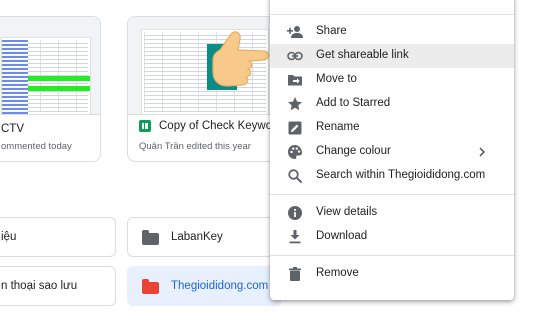 The width and height of the screenshot is (550, 335). What do you see at coordinates (331, 31) in the screenshot?
I see `menu-item-label: Share` at bounding box center [331, 31].